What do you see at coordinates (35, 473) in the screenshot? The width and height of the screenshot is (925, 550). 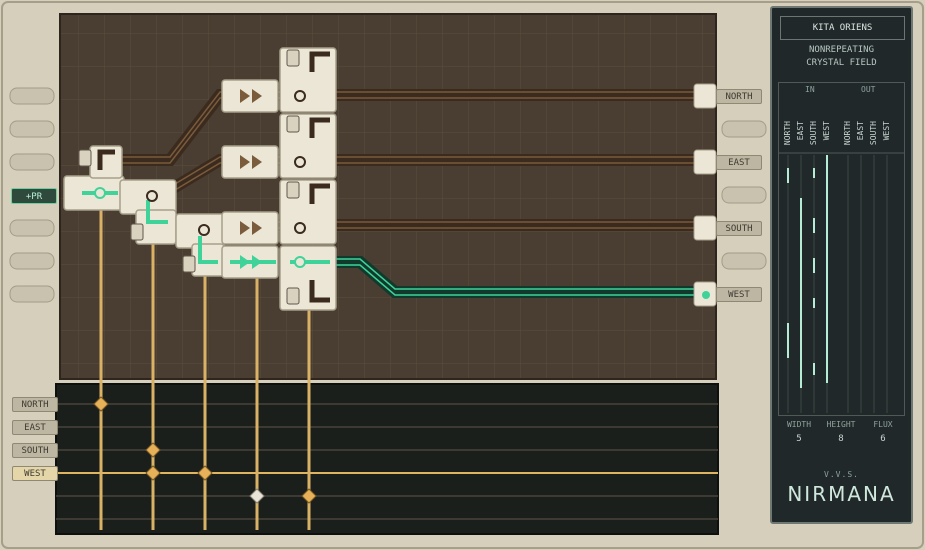 I see `bus-input-west: WEST` at bounding box center [35, 473].